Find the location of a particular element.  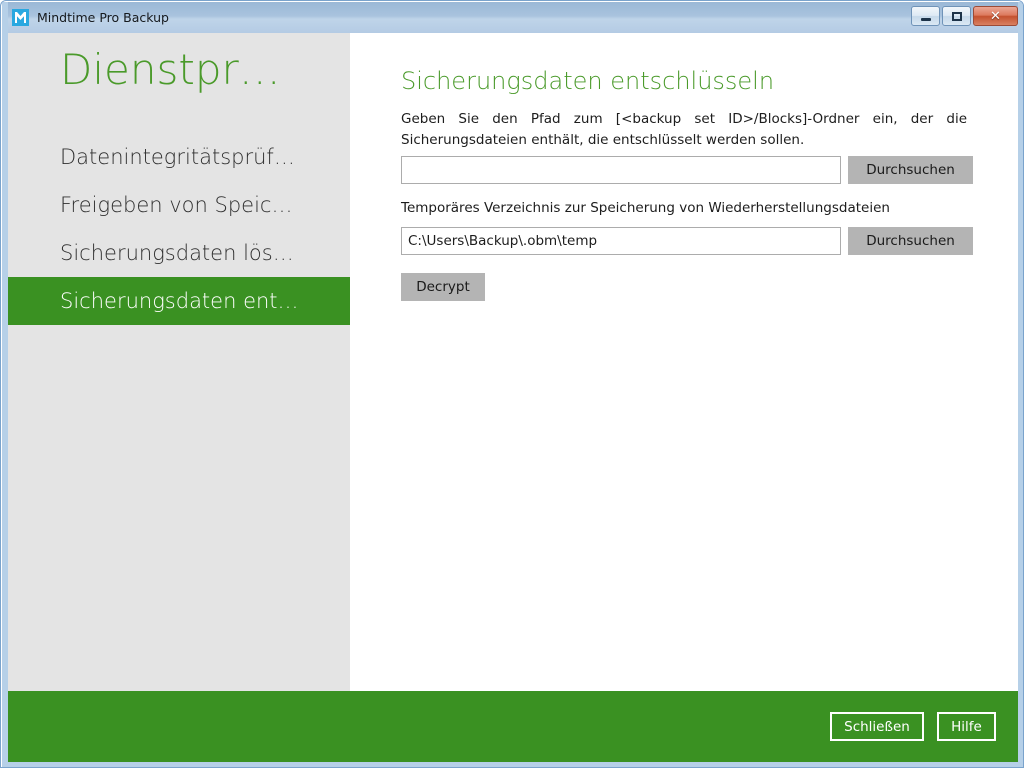

decrypt-button: Decrypt is located at coordinates (443, 287).